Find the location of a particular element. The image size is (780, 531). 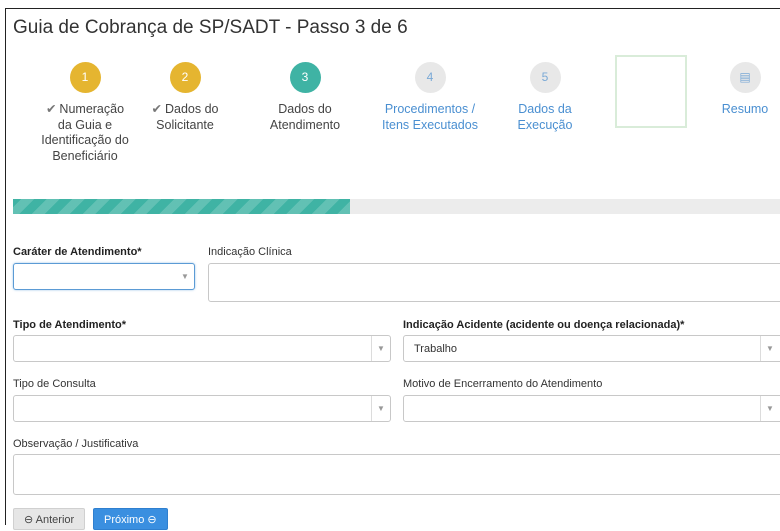

anterior-button: ⊖ Anterior is located at coordinates (49, 519).